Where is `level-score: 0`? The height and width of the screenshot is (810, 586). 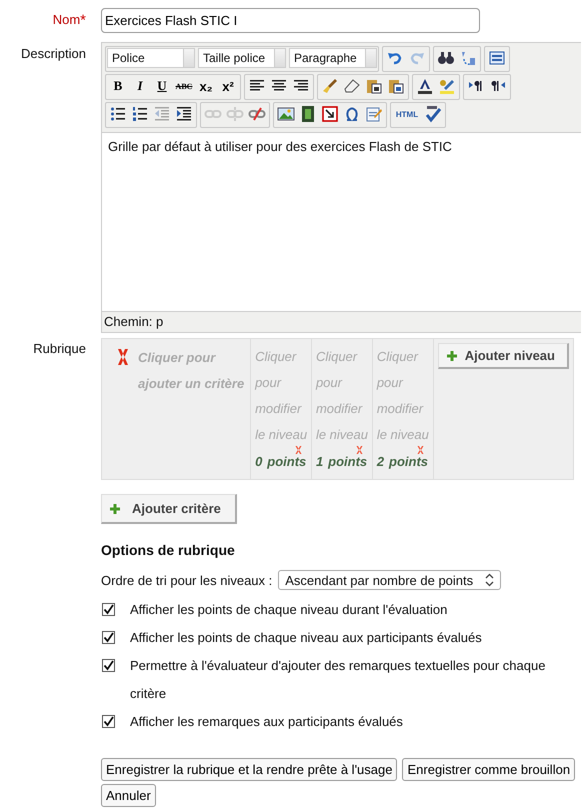 level-score: 0 is located at coordinates (258, 462).